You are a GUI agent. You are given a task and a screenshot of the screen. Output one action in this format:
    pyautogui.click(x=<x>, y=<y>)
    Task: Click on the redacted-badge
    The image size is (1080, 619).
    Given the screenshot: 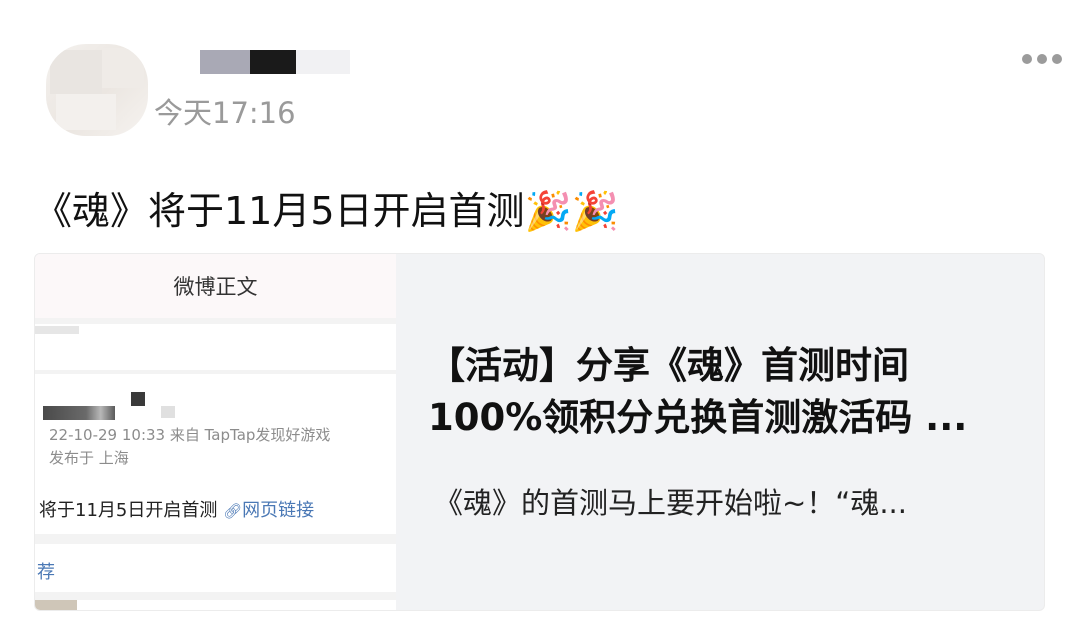 What is the action you would take?
    pyautogui.click(x=138, y=399)
    